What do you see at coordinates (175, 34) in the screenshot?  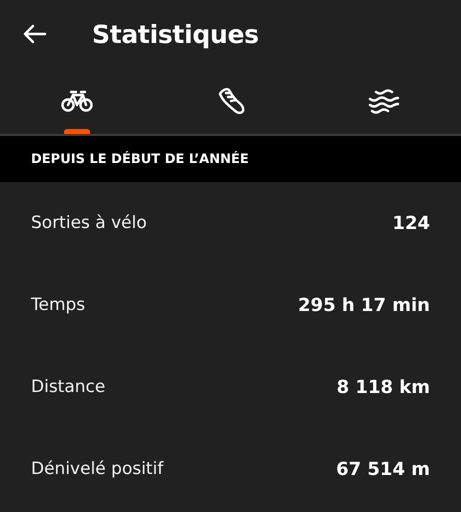 I see `screen-title: Statistiques` at bounding box center [175, 34].